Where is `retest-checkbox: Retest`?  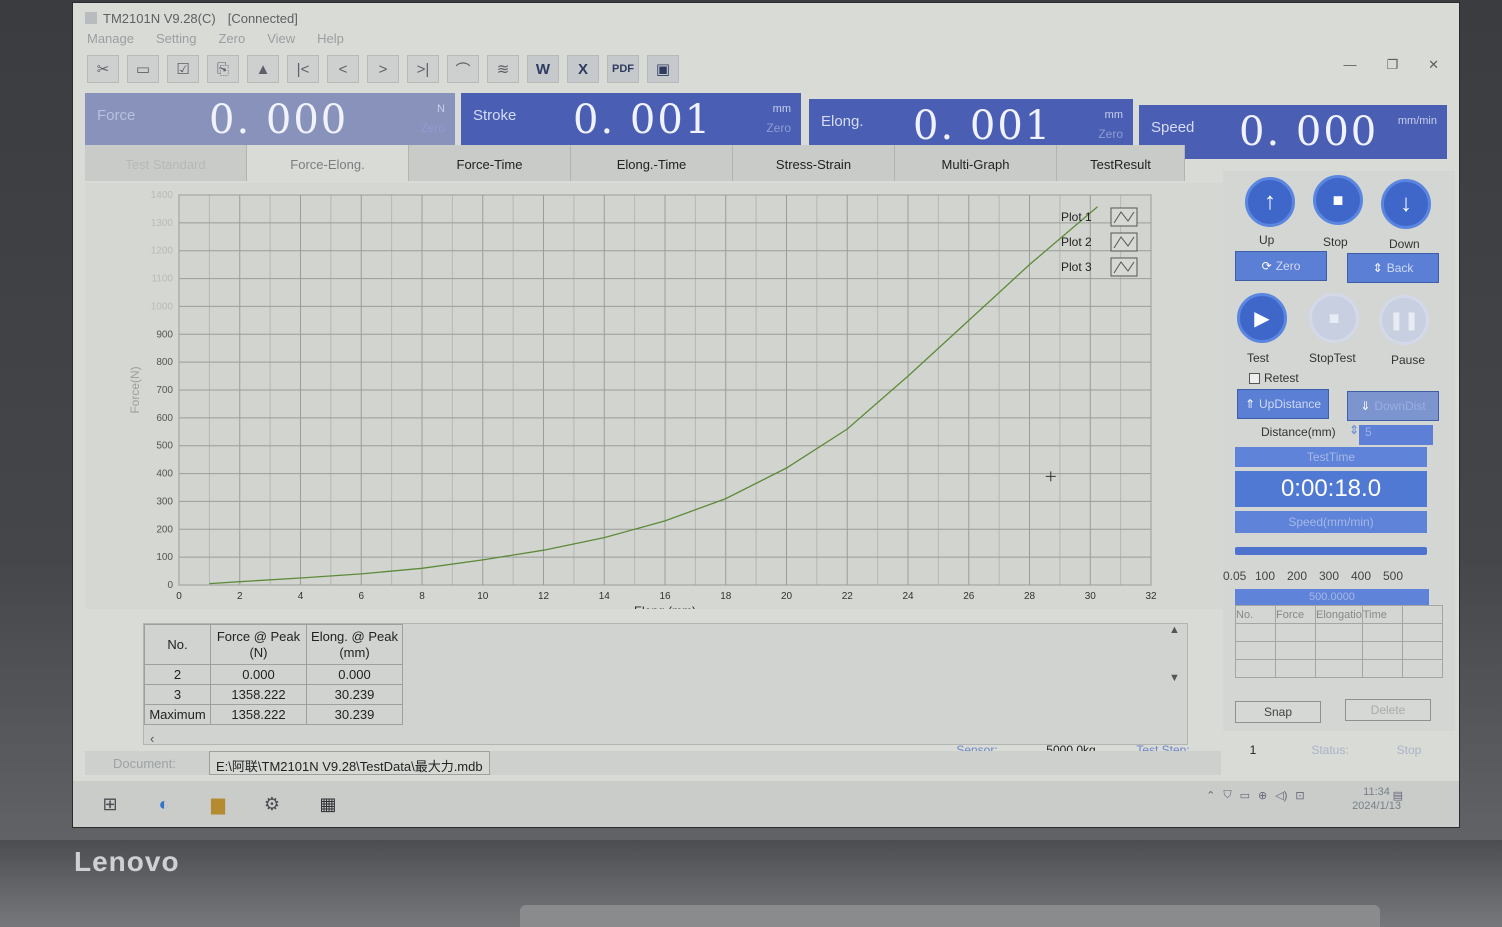 retest-checkbox: Retest is located at coordinates (1274, 378).